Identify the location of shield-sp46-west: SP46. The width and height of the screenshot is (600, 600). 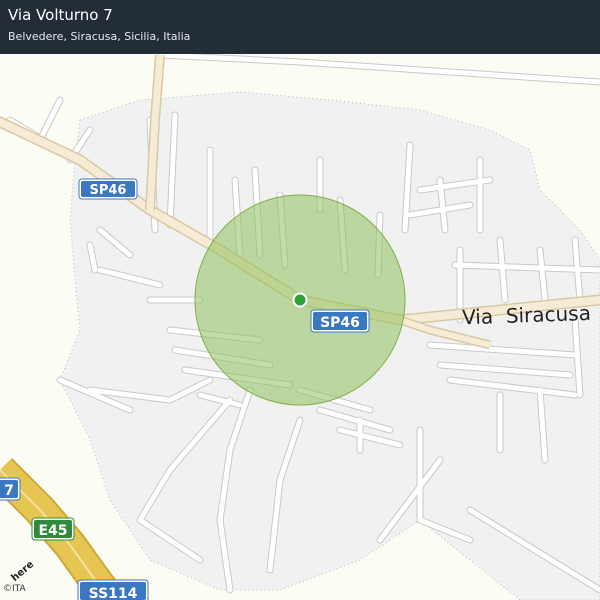
(108, 189).